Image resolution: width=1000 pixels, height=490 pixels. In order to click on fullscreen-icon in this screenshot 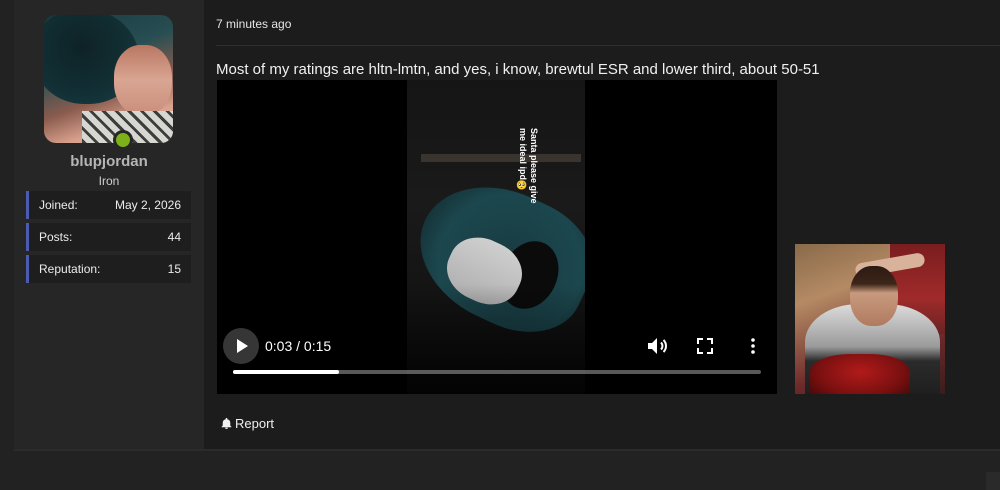, I will do `click(705, 346)`.